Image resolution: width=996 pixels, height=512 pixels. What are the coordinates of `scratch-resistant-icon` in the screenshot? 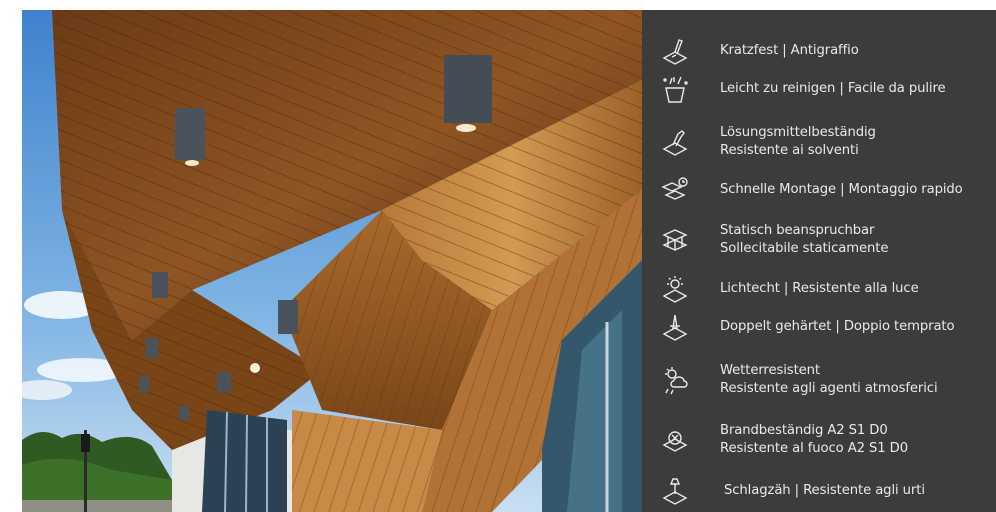 It's located at (675, 51).